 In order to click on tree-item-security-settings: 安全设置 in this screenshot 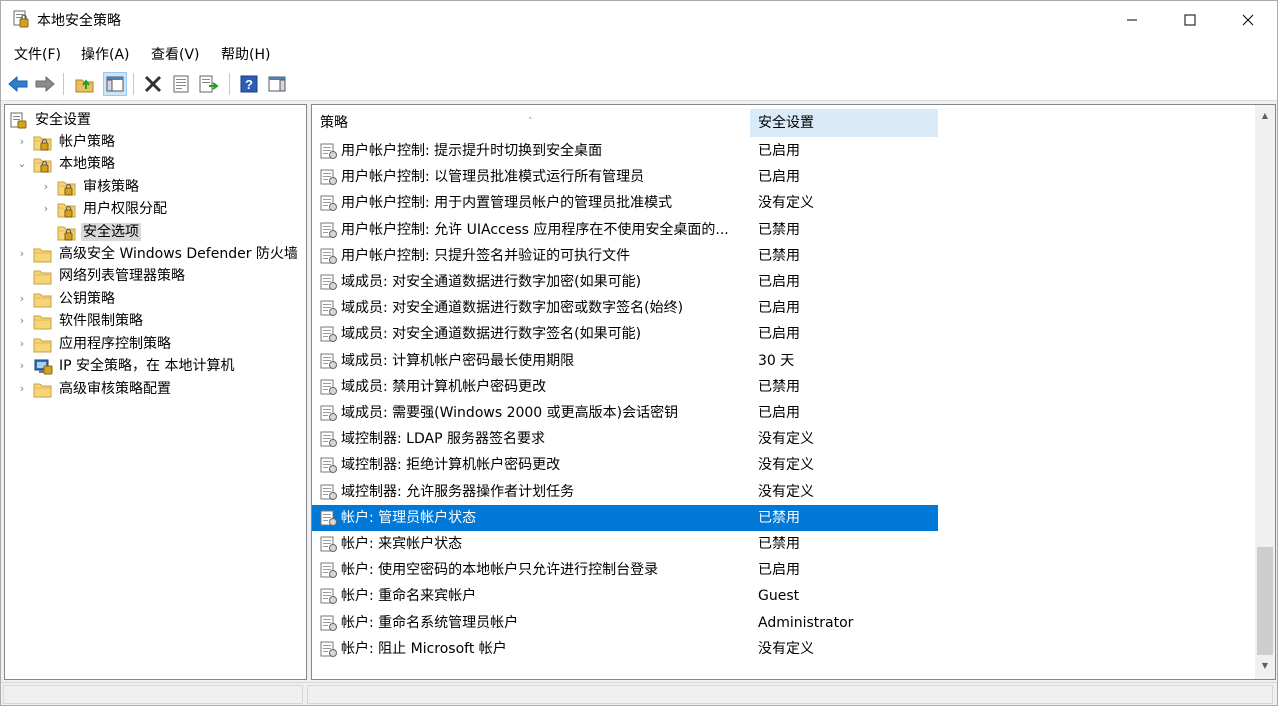, I will do `click(155, 120)`.